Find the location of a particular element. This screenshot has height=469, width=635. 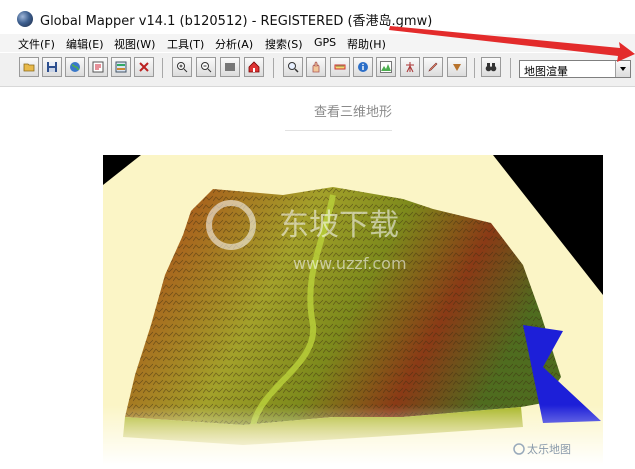

watermark-text: 东坡下载 is located at coordinates (339, 225).